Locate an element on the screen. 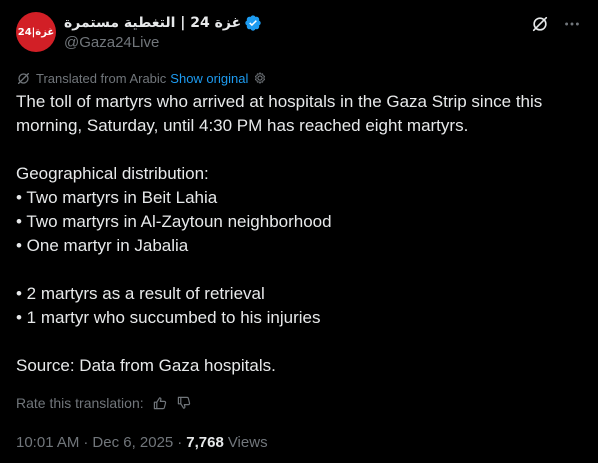 The image size is (598, 463). views-count: 7,768 is located at coordinates (205, 442).